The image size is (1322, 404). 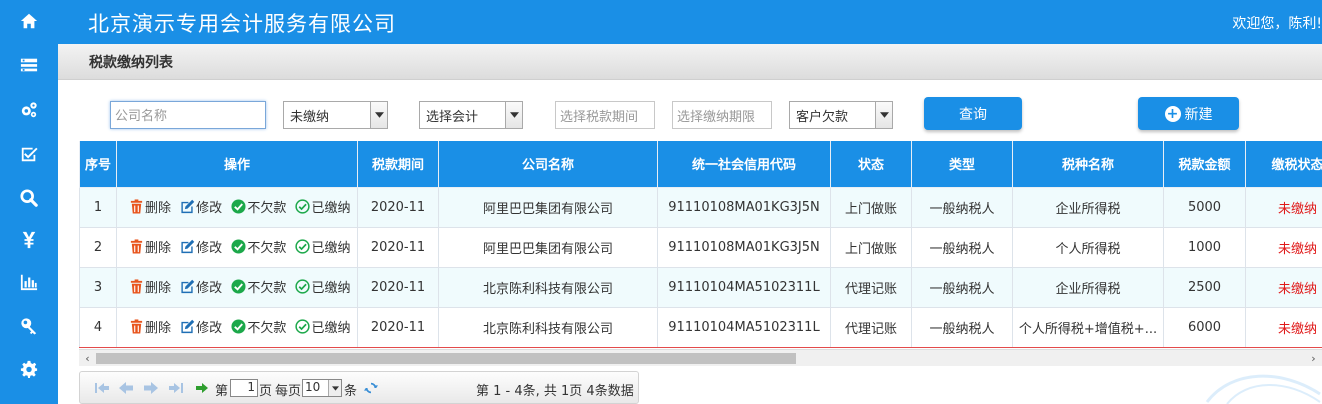 I want to click on page-suffix: 页, so click(x=266, y=391).